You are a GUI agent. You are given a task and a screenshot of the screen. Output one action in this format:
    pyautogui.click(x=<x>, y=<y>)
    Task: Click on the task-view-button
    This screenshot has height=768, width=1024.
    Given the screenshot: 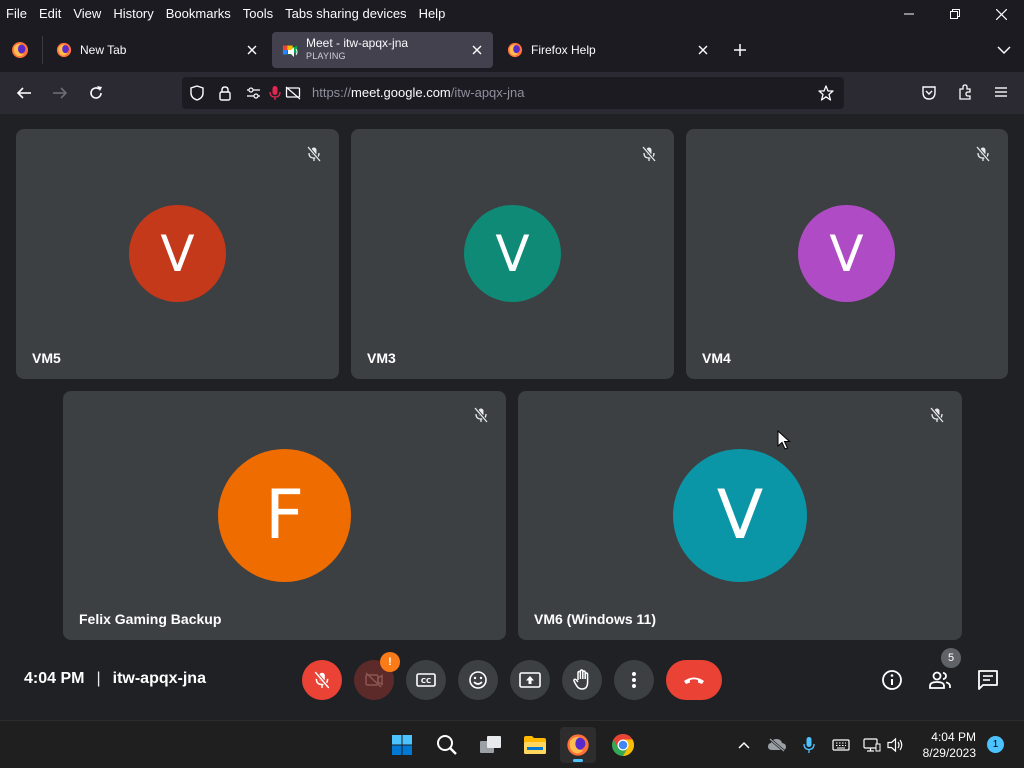 What is the action you would take?
    pyautogui.click(x=491, y=745)
    